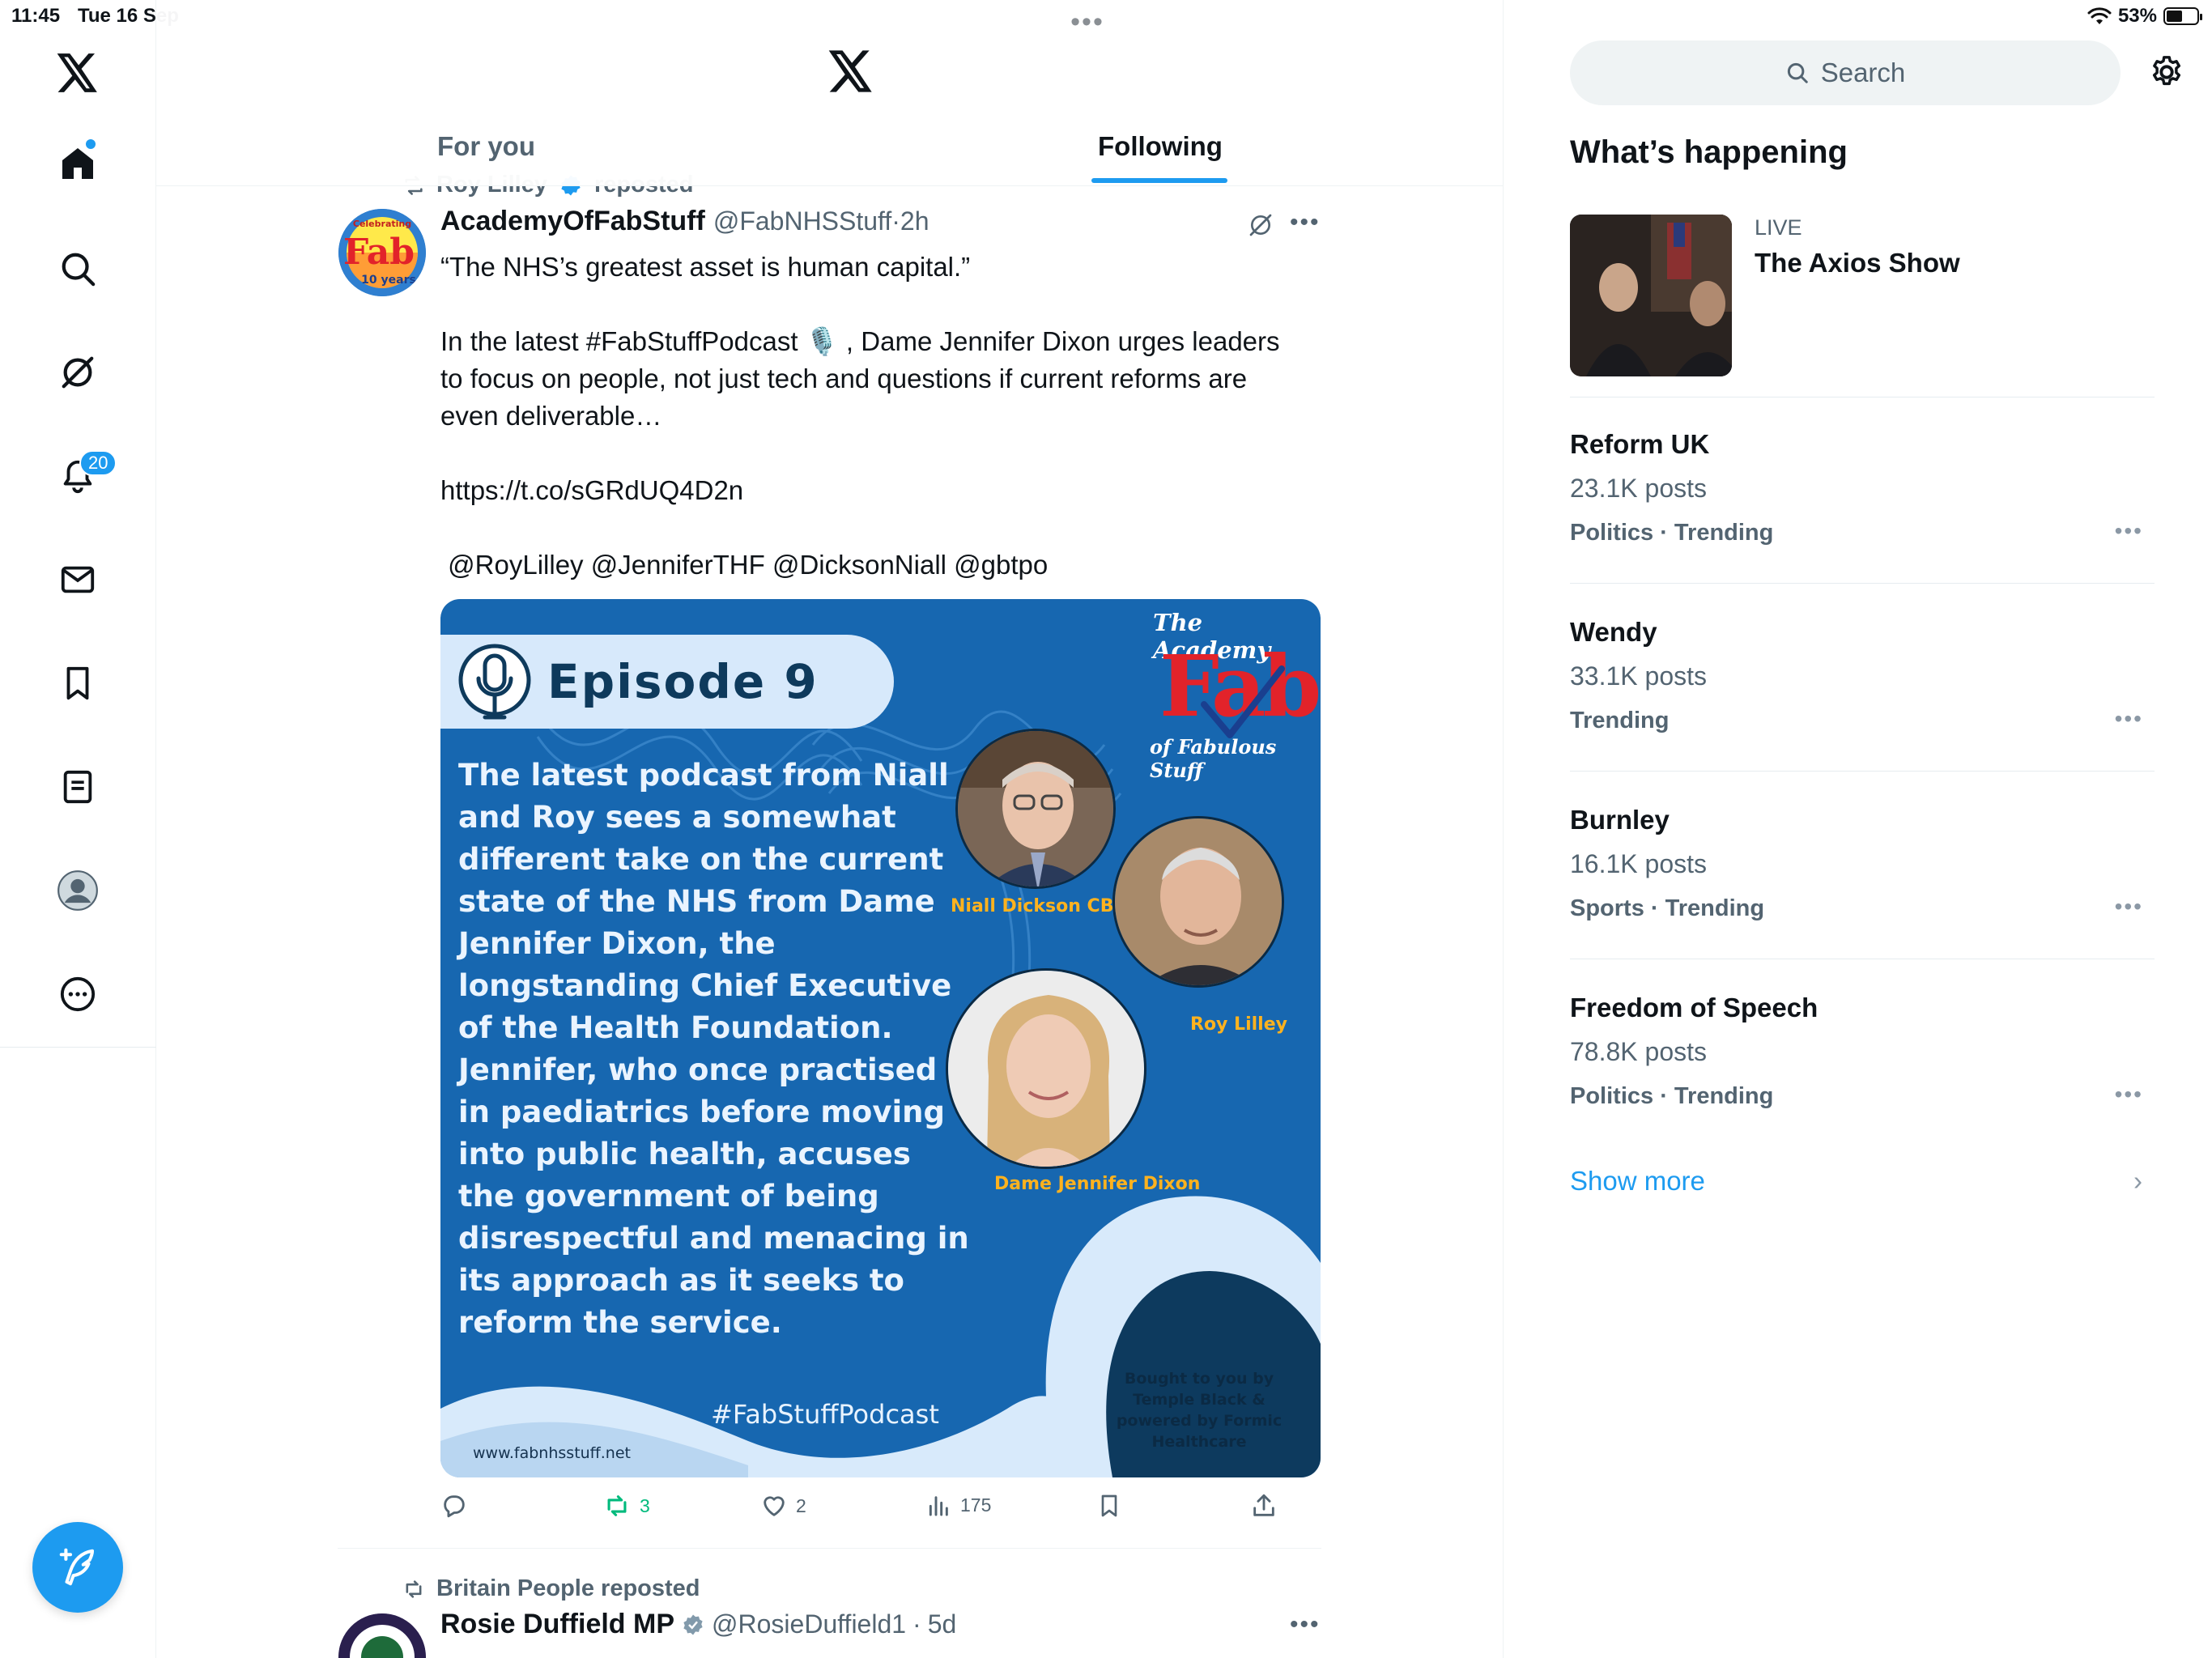  What do you see at coordinates (1161, 146) in the screenshot?
I see `tab-following: Following` at bounding box center [1161, 146].